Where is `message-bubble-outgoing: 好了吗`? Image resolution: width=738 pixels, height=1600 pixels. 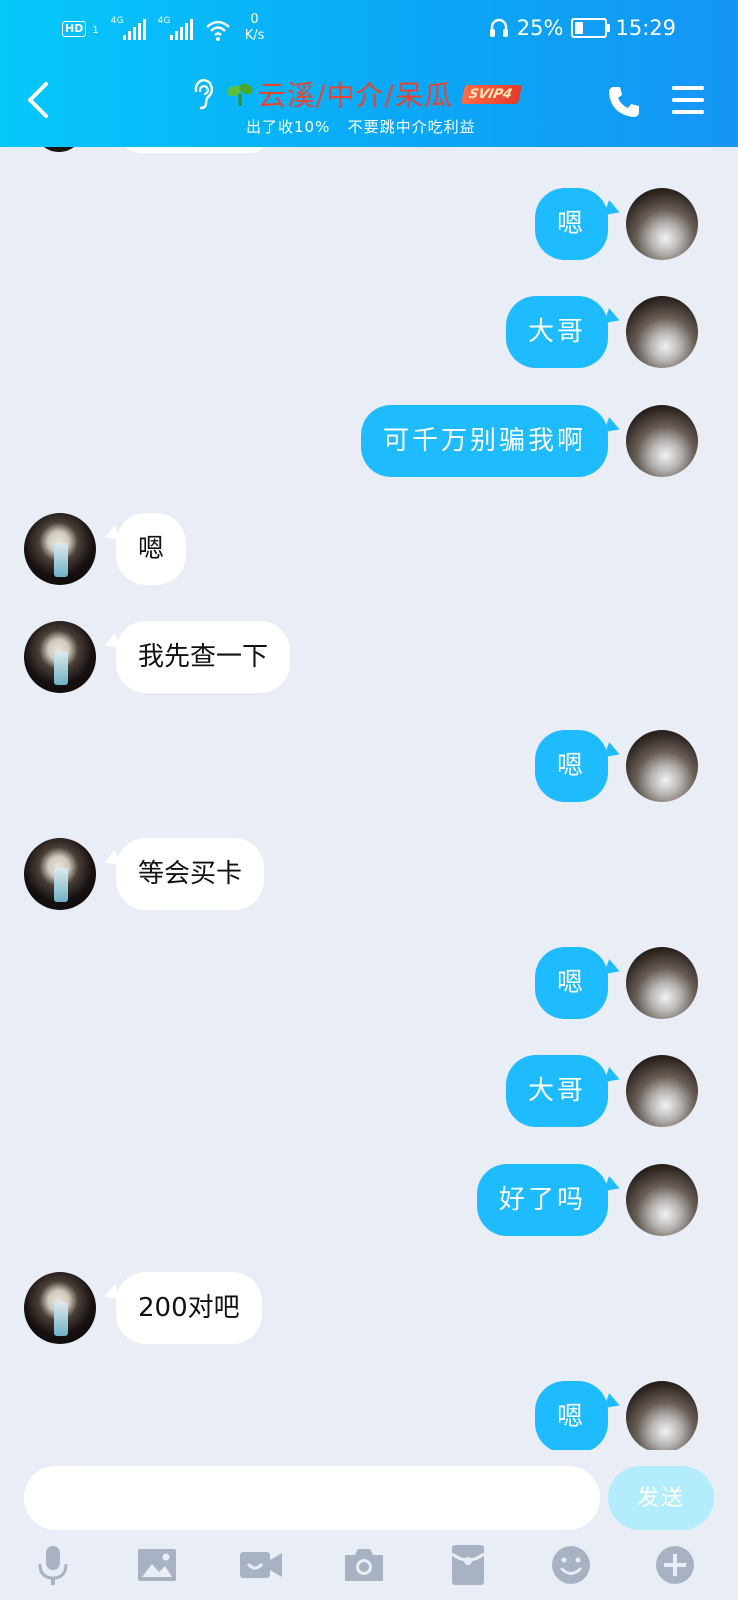
message-bubble-outgoing: 好了吗 is located at coordinates (542, 1200).